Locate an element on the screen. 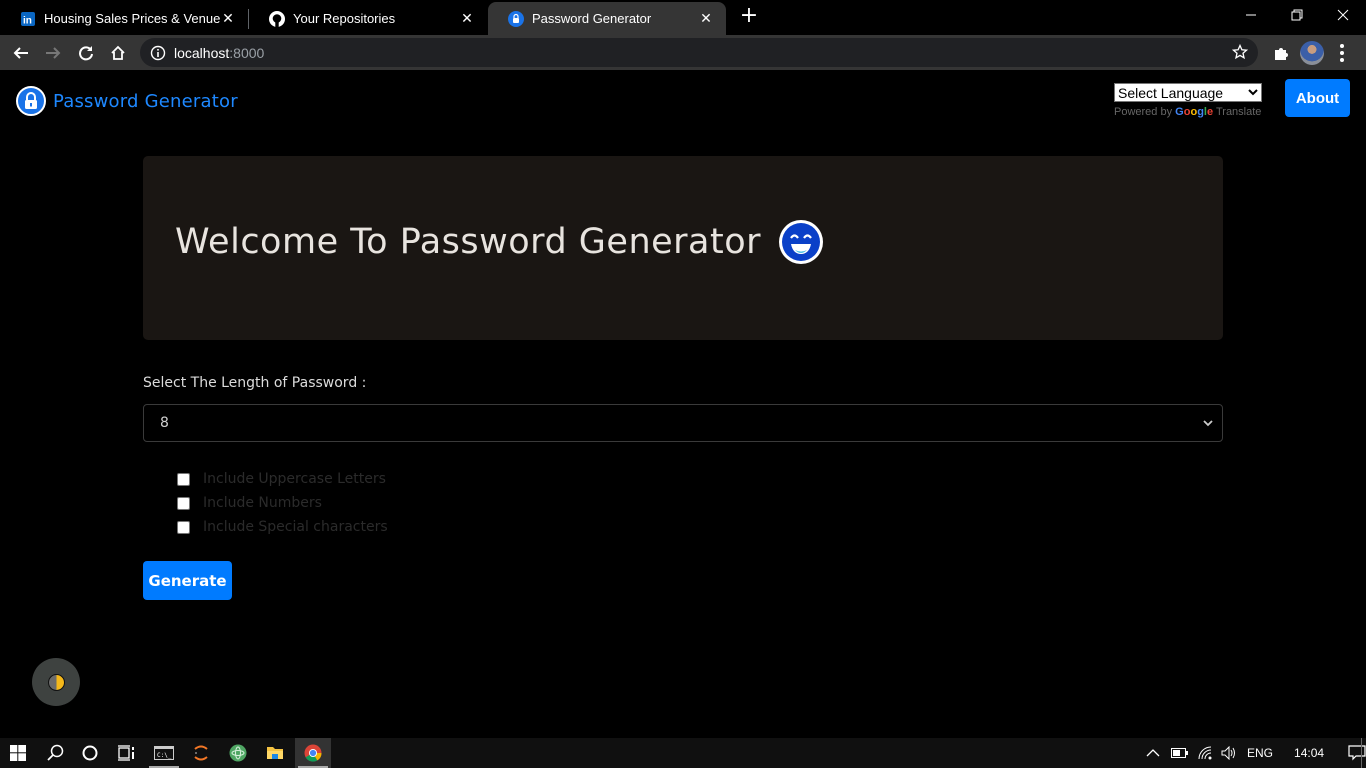  terminal-icon: C:\_ is located at coordinates (164, 753).